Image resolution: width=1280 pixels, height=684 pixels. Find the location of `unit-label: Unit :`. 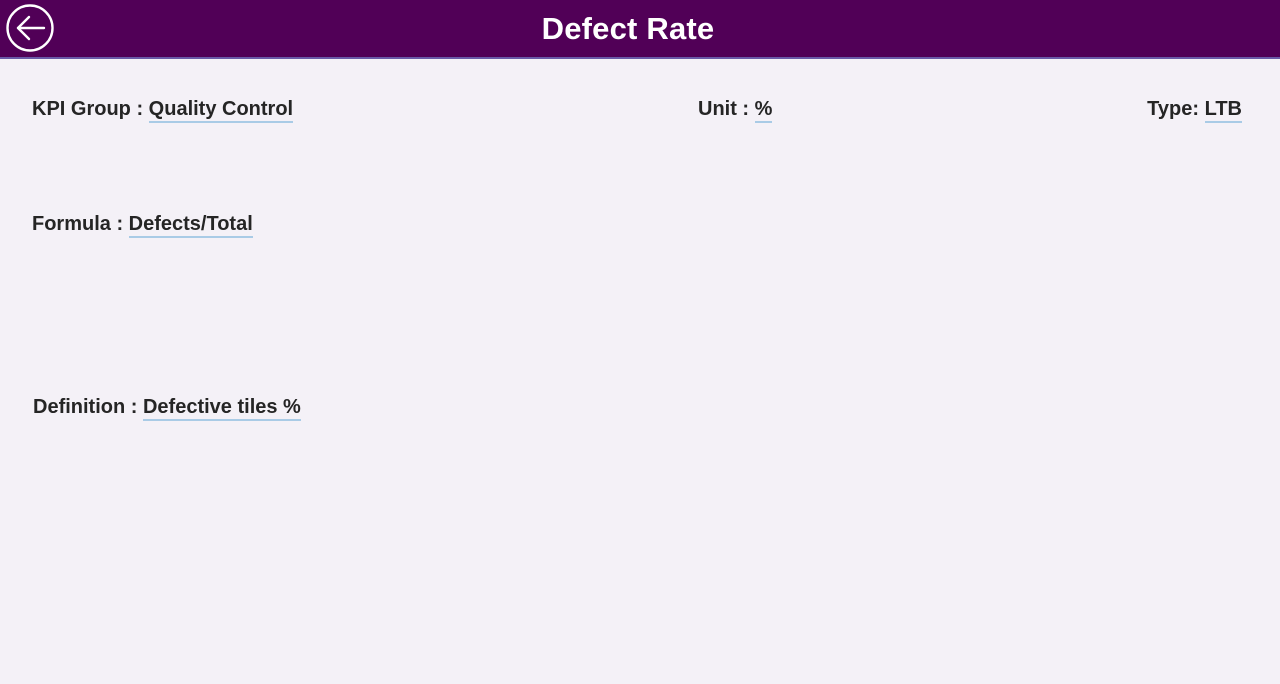

unit-label: Unit : is located at coordinates (726, 109).